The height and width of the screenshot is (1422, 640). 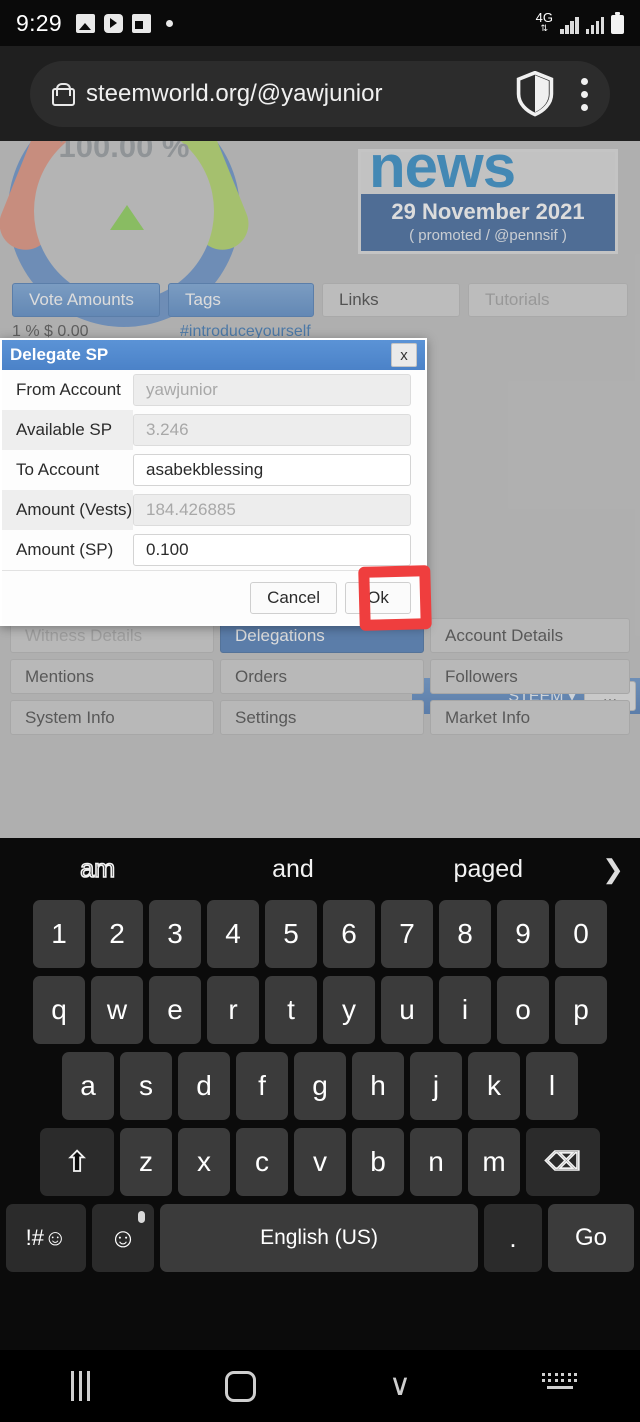 What do you see at coordinates (581, 934) in the screenshot?
I see `key-0: 0` at bounding box center [581, 934].